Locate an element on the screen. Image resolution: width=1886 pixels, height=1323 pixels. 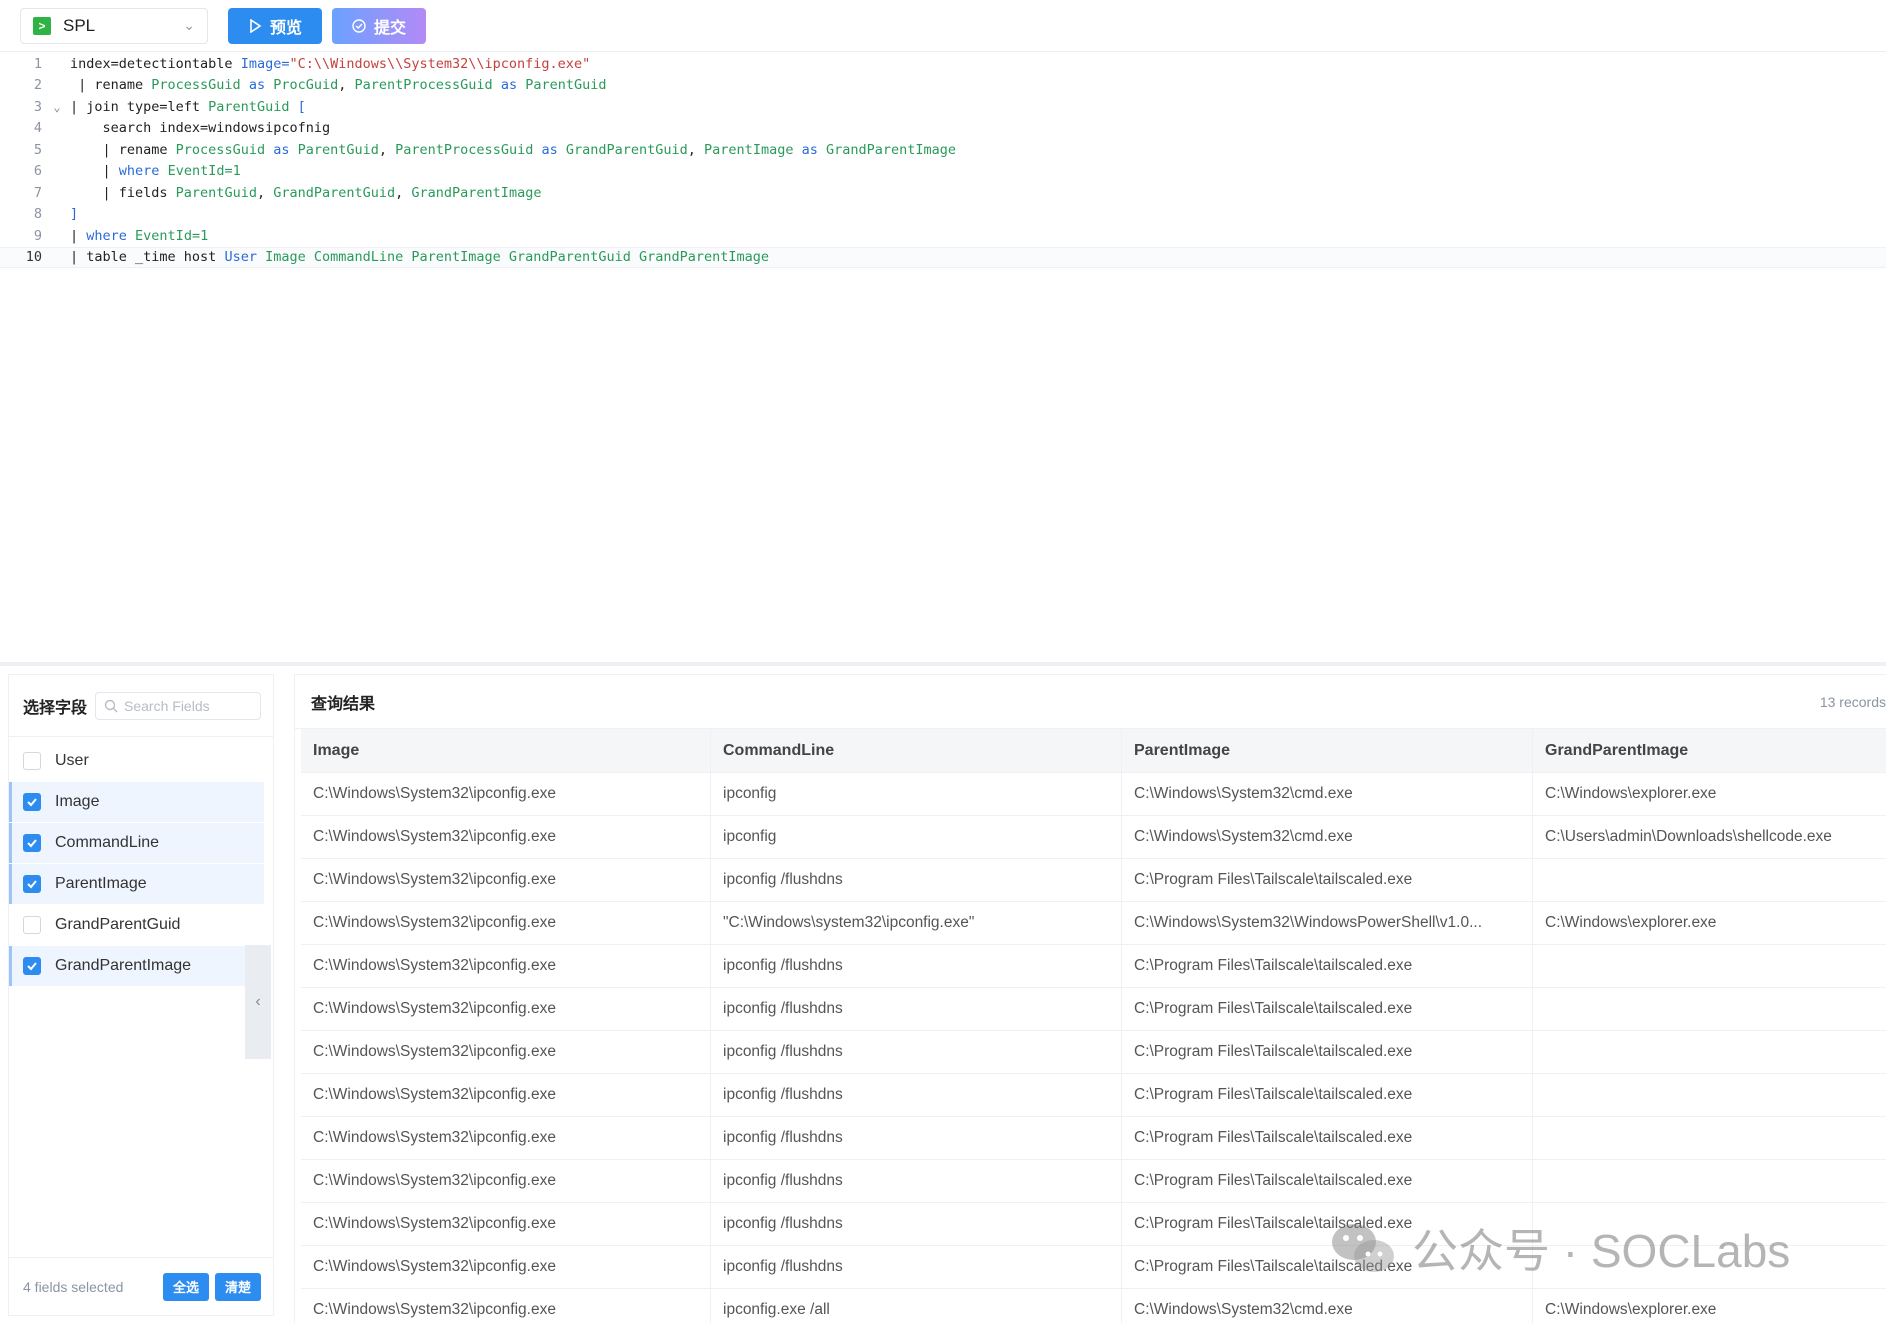
preview-button: 预览 is located at coordinates (275, 25).